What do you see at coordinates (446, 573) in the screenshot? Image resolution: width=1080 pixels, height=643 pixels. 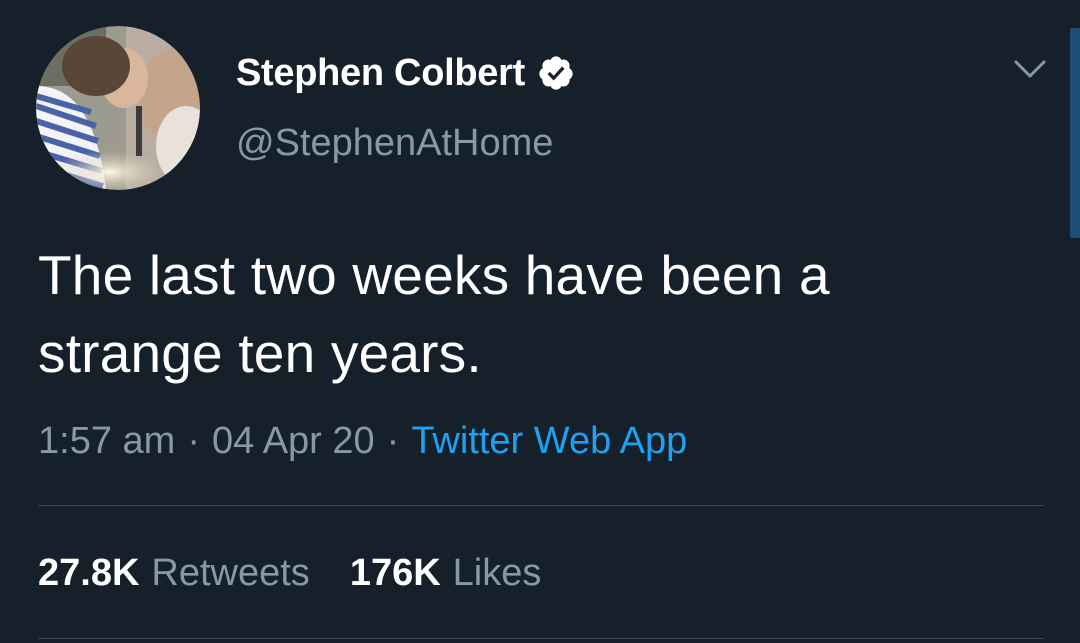 I see `likes-stat: 176K Likes` at bounding box center [446, 573].